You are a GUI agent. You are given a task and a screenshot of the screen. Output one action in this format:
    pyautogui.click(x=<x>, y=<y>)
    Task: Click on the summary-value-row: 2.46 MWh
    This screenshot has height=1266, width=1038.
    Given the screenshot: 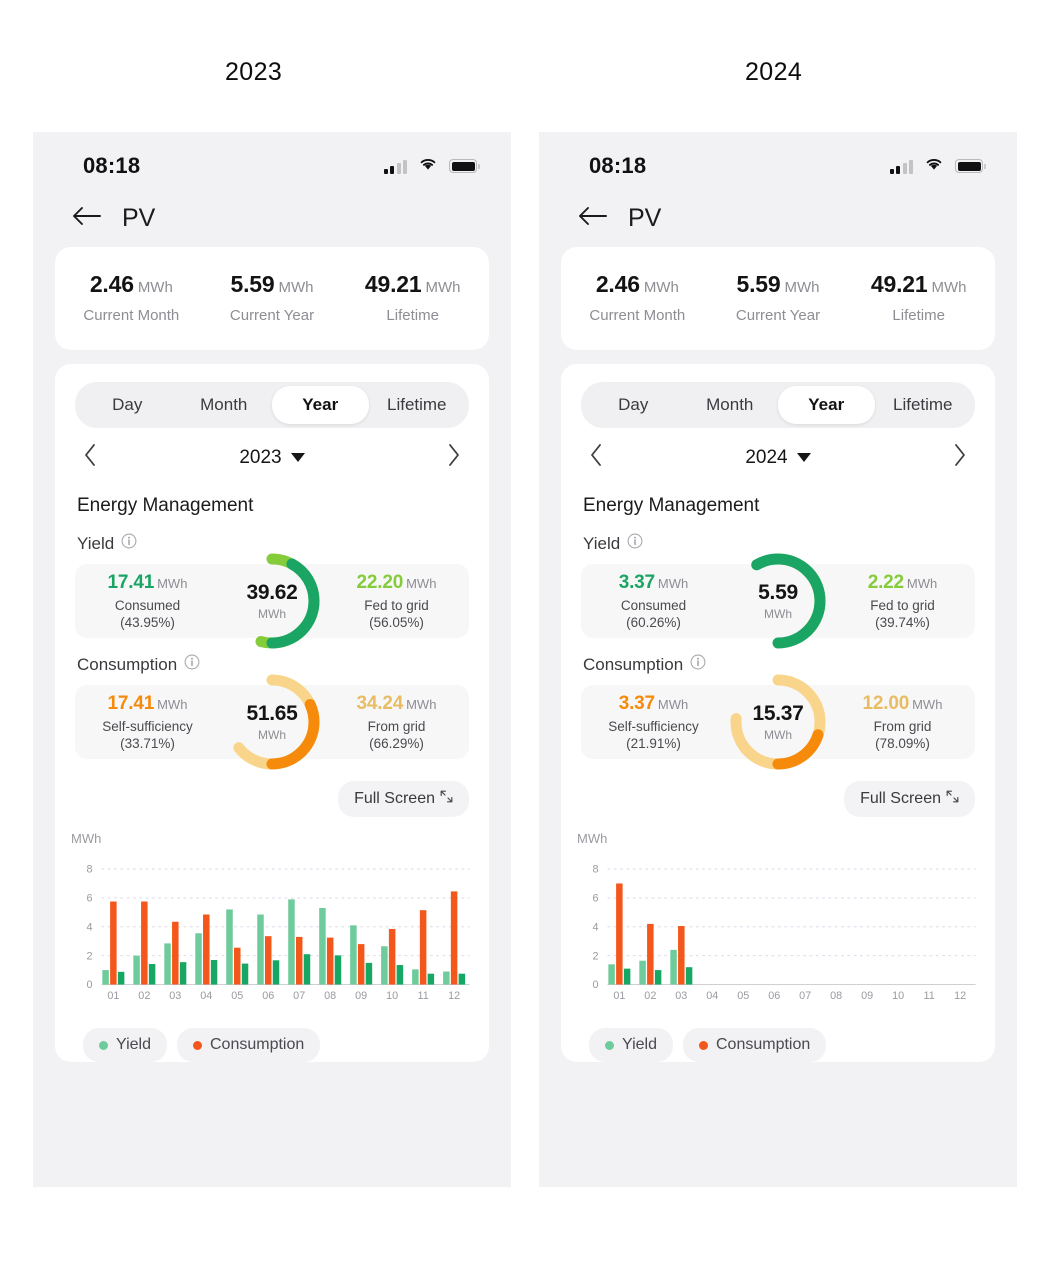 What is the action you would take?
    pyautogui.click(x=637, y=284)
    